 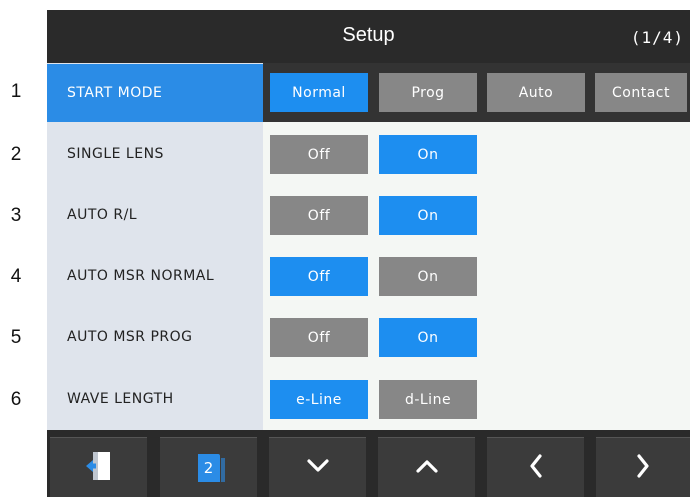 I want to click on page-badge: 2, so click(x=211, y=467).